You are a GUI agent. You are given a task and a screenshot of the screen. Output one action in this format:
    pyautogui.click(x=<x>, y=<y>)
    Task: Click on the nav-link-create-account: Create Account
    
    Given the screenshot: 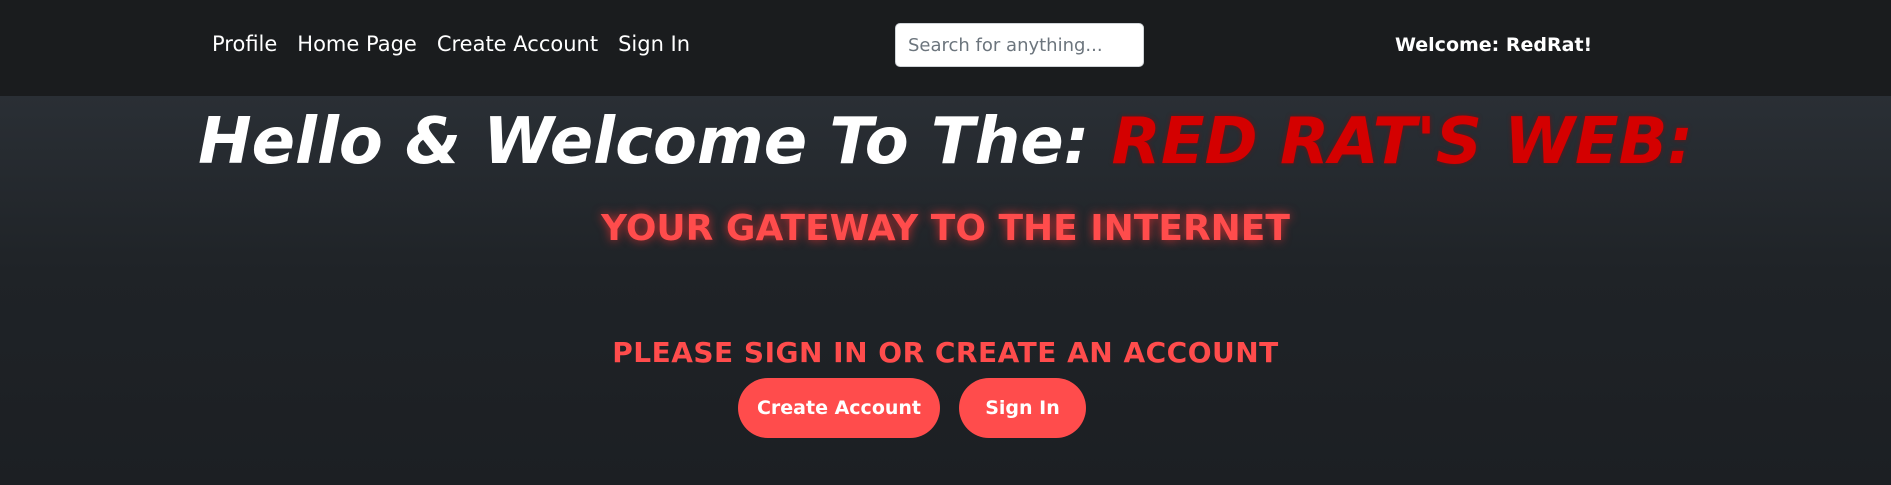 What is the action you would take?
    pyautogui.click(x=517, y=44)
    